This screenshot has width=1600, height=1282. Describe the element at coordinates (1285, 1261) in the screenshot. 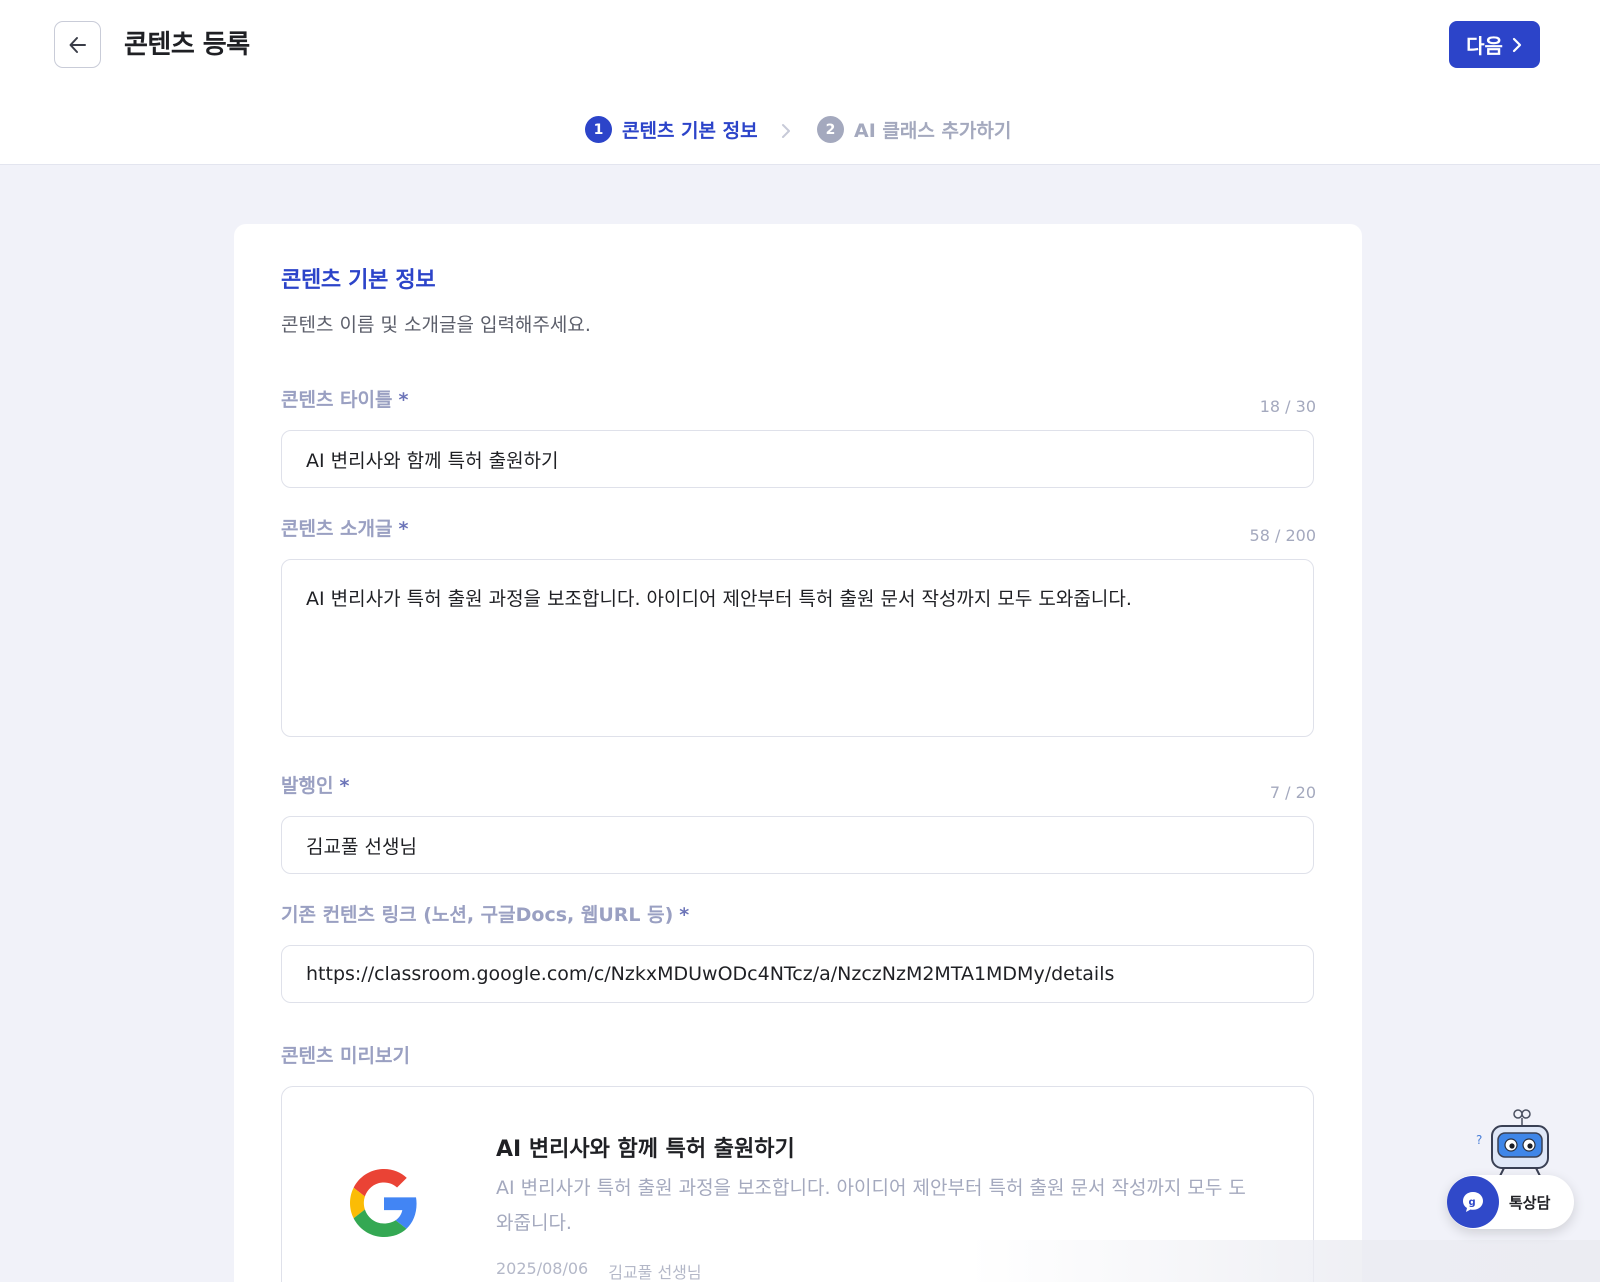

I see `bottom-fade` at that location.